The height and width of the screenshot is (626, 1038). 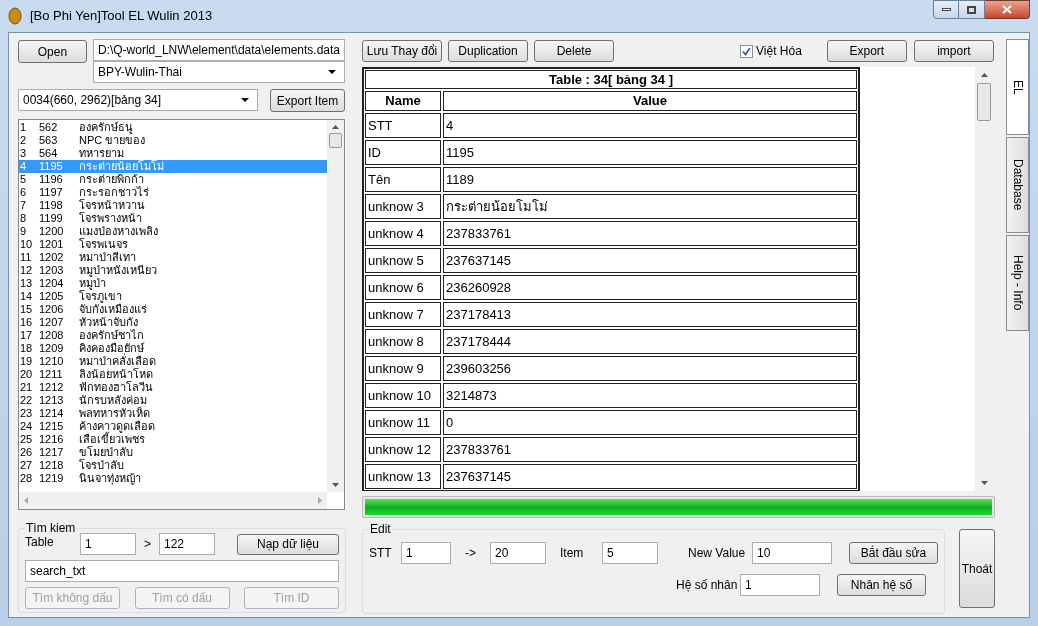 What do you see at coordinates (953, 51) in the screenshot?
I see `import-button: import` at bounding box center [953, 51].